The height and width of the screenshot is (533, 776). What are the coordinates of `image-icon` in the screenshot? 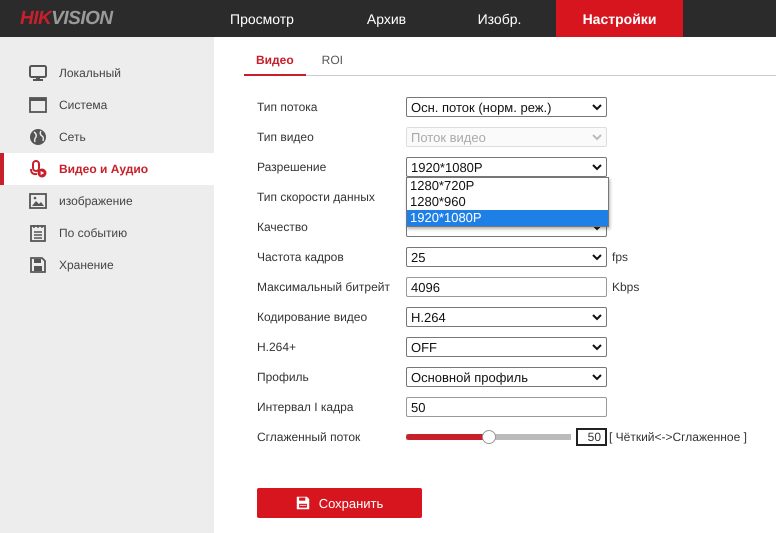 It's located at (38, 201).